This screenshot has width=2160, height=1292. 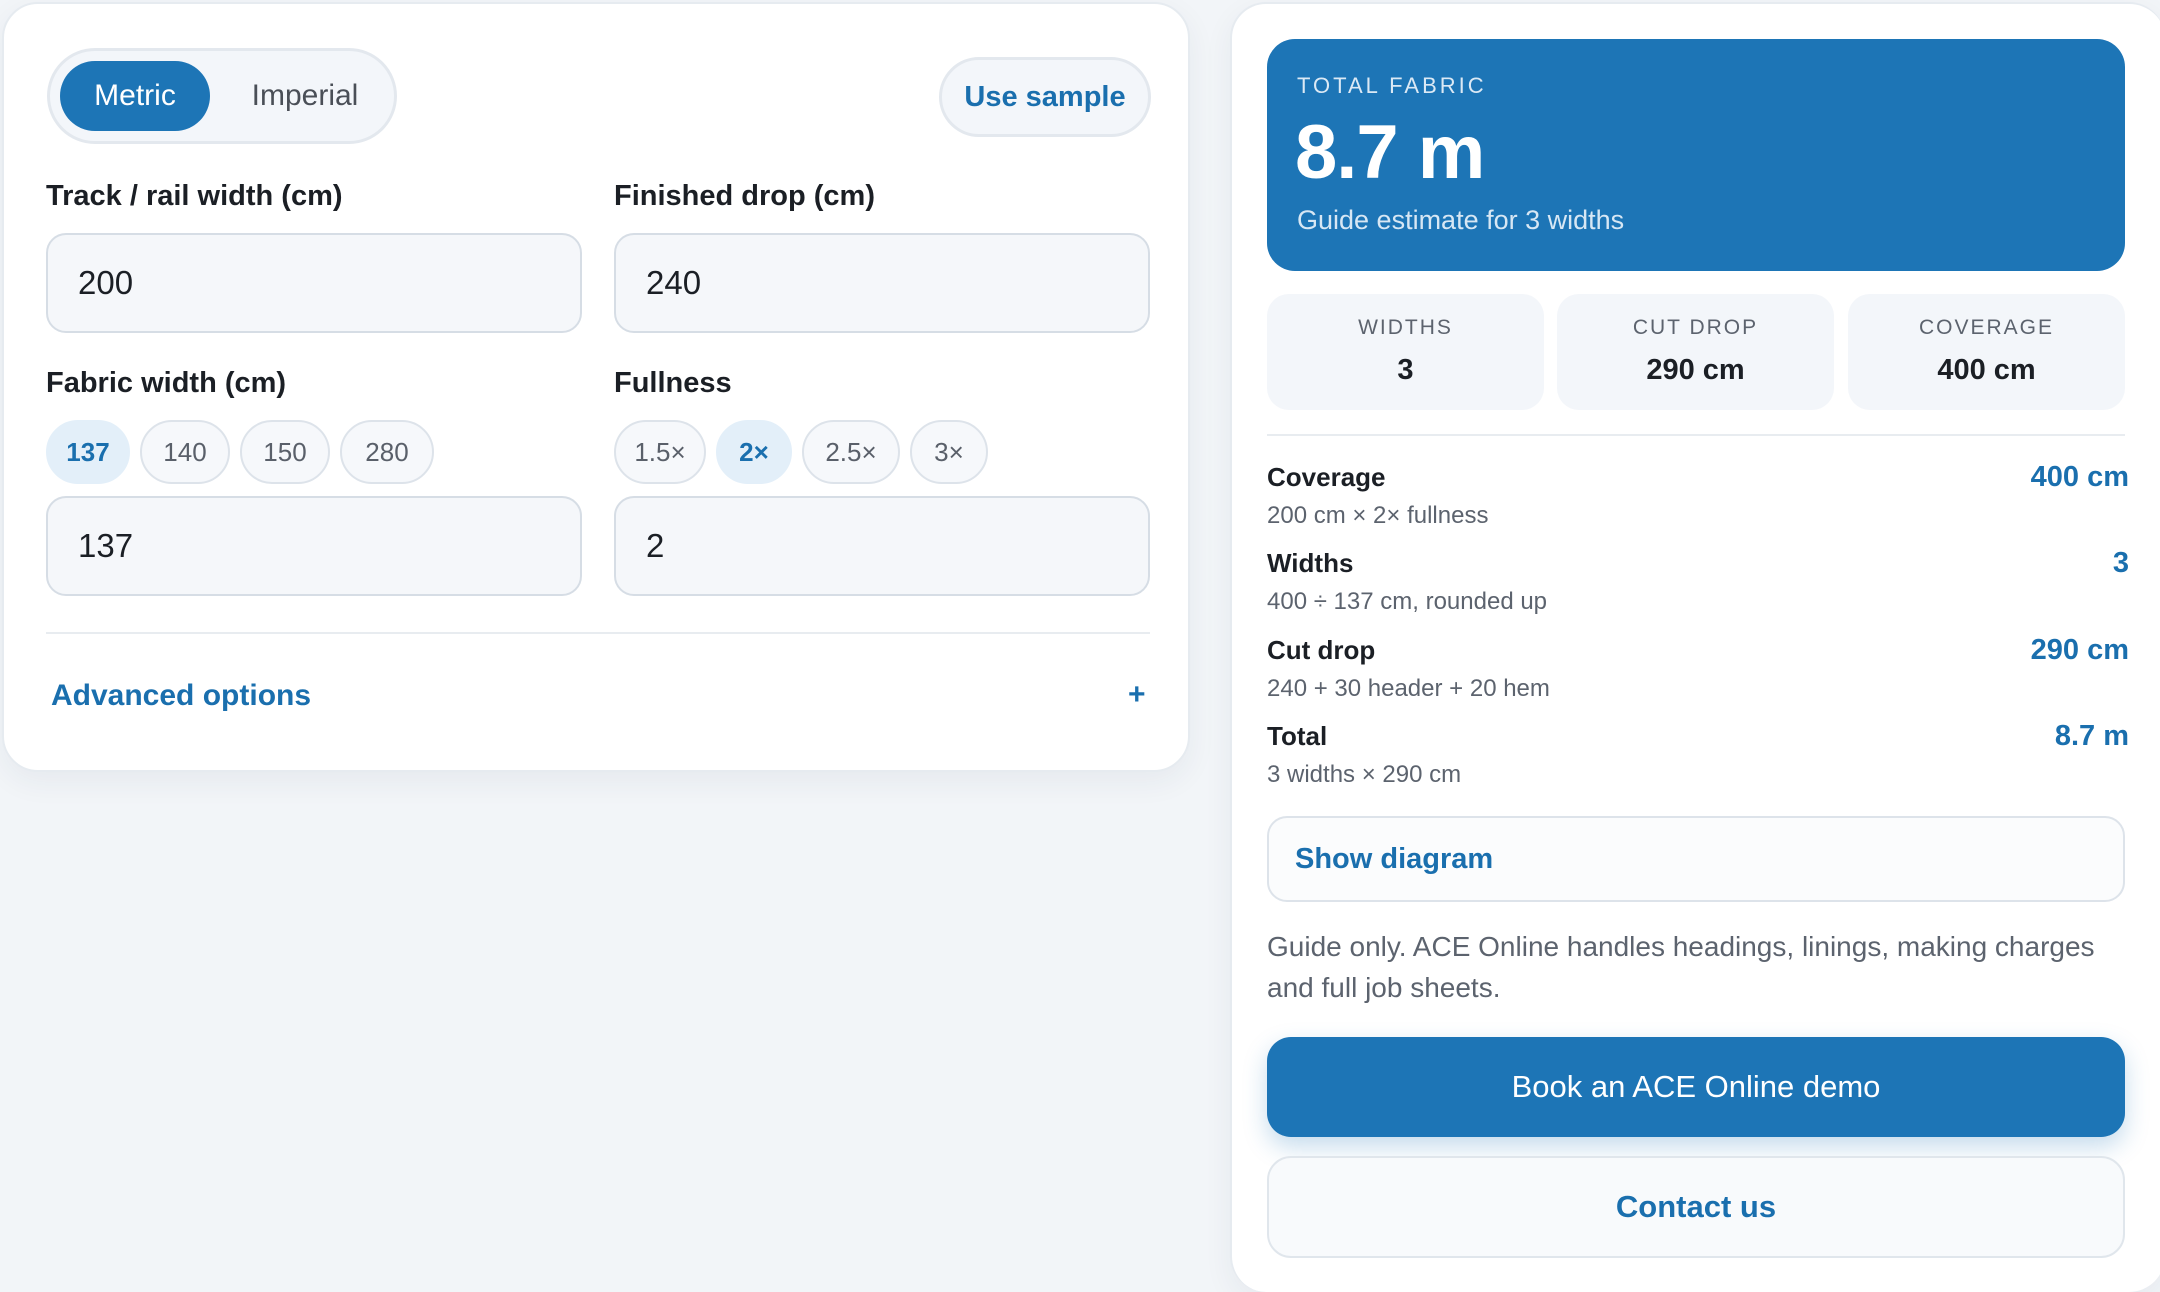 I want to click on breakdown-desc-widths: 400 ÷ 137 cm, rounded up, so click(x=1407, y=601).